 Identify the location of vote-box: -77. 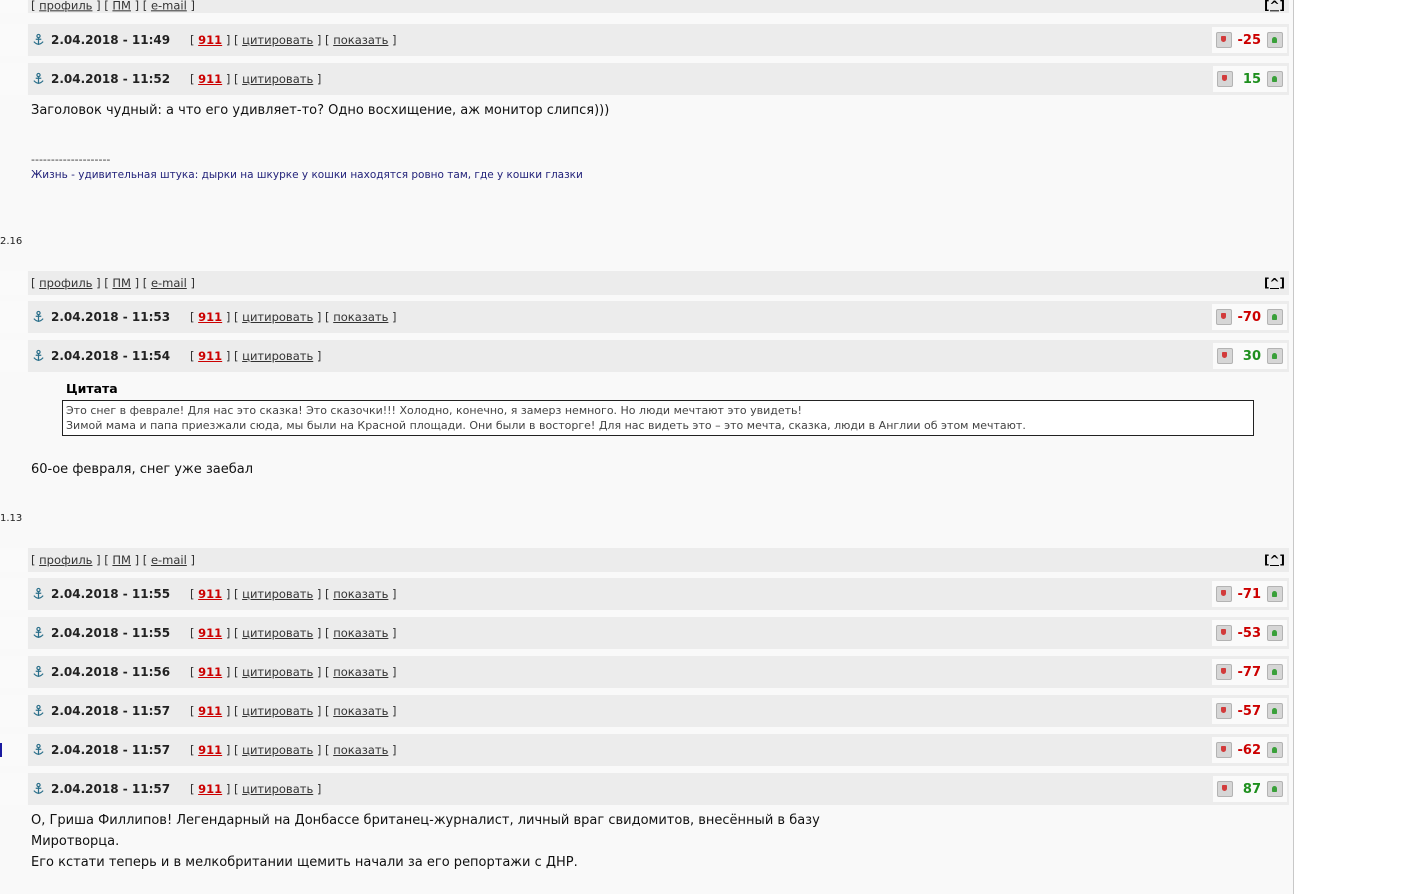
(1249, 672).